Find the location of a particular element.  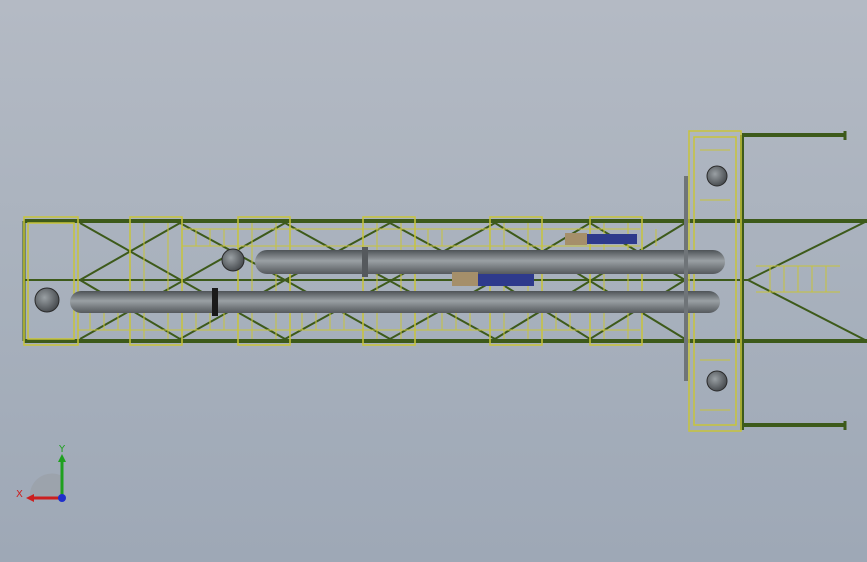

upper-pump is located at coordinates (612, 239).